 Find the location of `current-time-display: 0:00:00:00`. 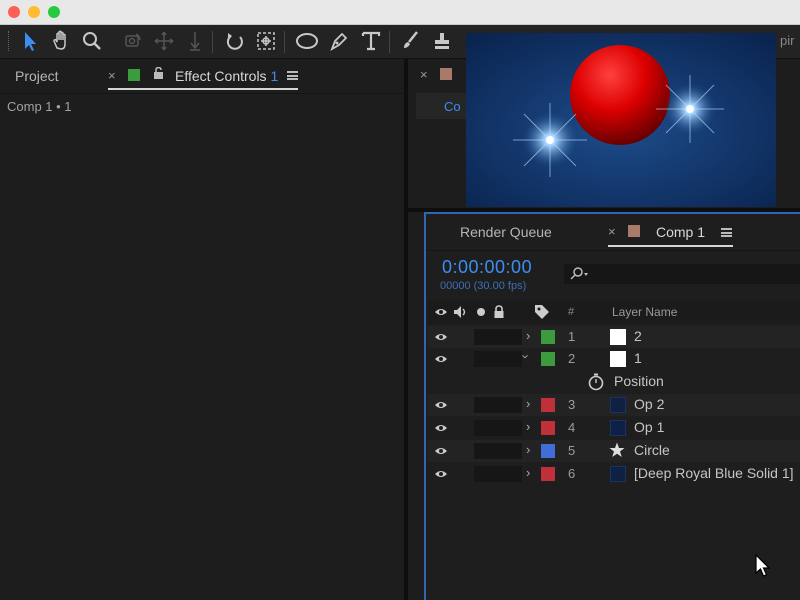

current-time-display: 0:00:00:00 is located at coordinates (487, 267).